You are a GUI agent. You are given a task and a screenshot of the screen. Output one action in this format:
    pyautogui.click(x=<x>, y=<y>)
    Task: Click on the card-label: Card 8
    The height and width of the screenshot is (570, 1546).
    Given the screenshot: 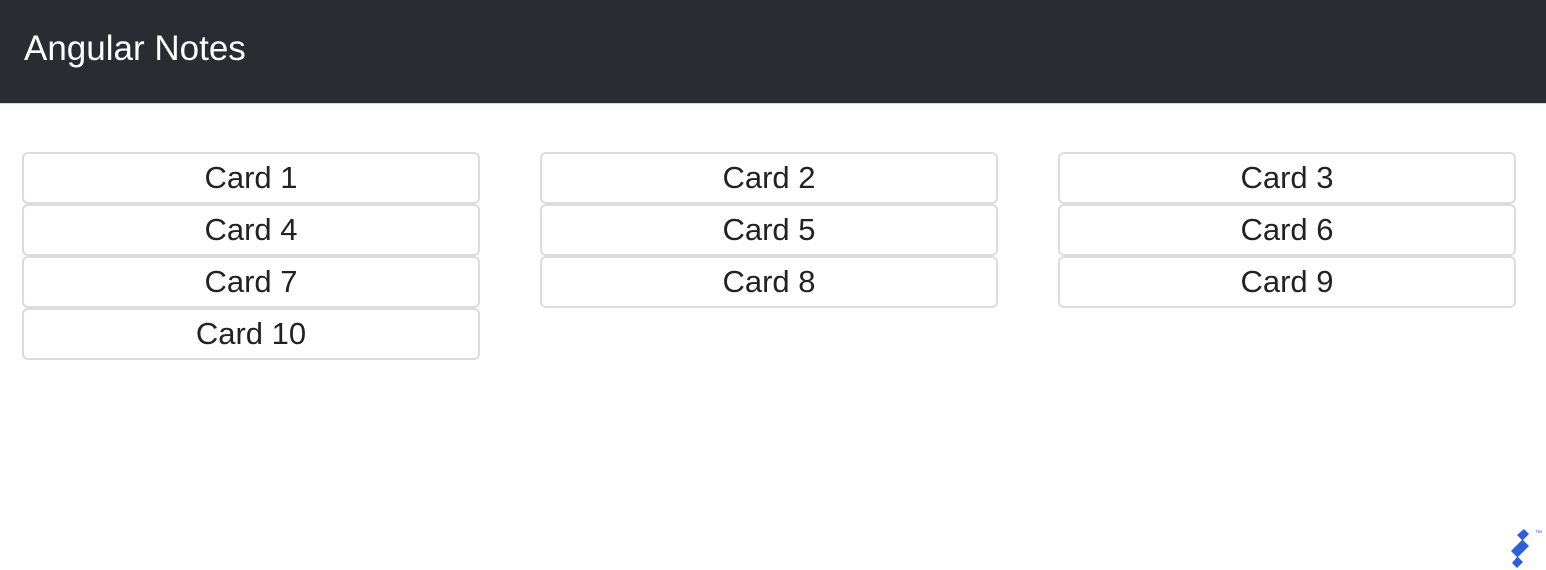 What is the action you would take?
    pyautogui.click(x=769, y=281)
    